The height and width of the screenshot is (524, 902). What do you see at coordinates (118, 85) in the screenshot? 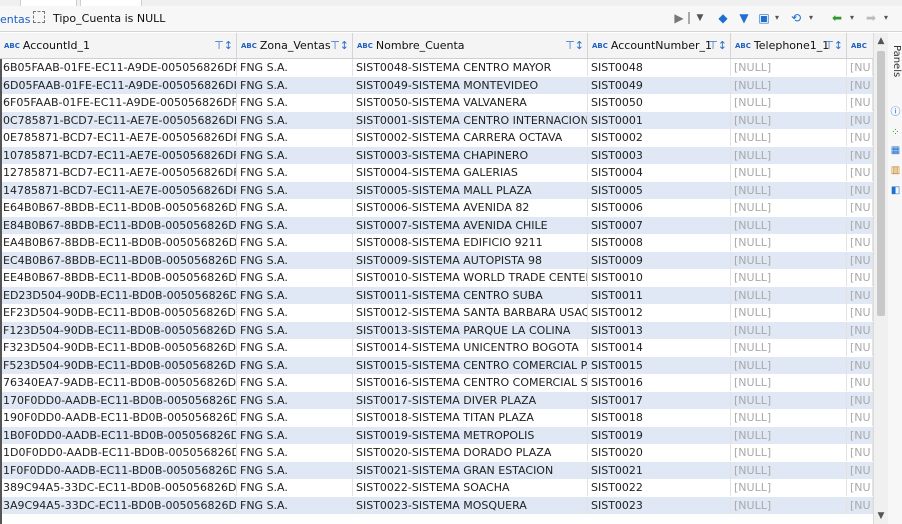
I see `cell-account-id: 6D05FAAB-01FE-EC11-A9DE-005056826DFB` at bounding box center [118, 85].